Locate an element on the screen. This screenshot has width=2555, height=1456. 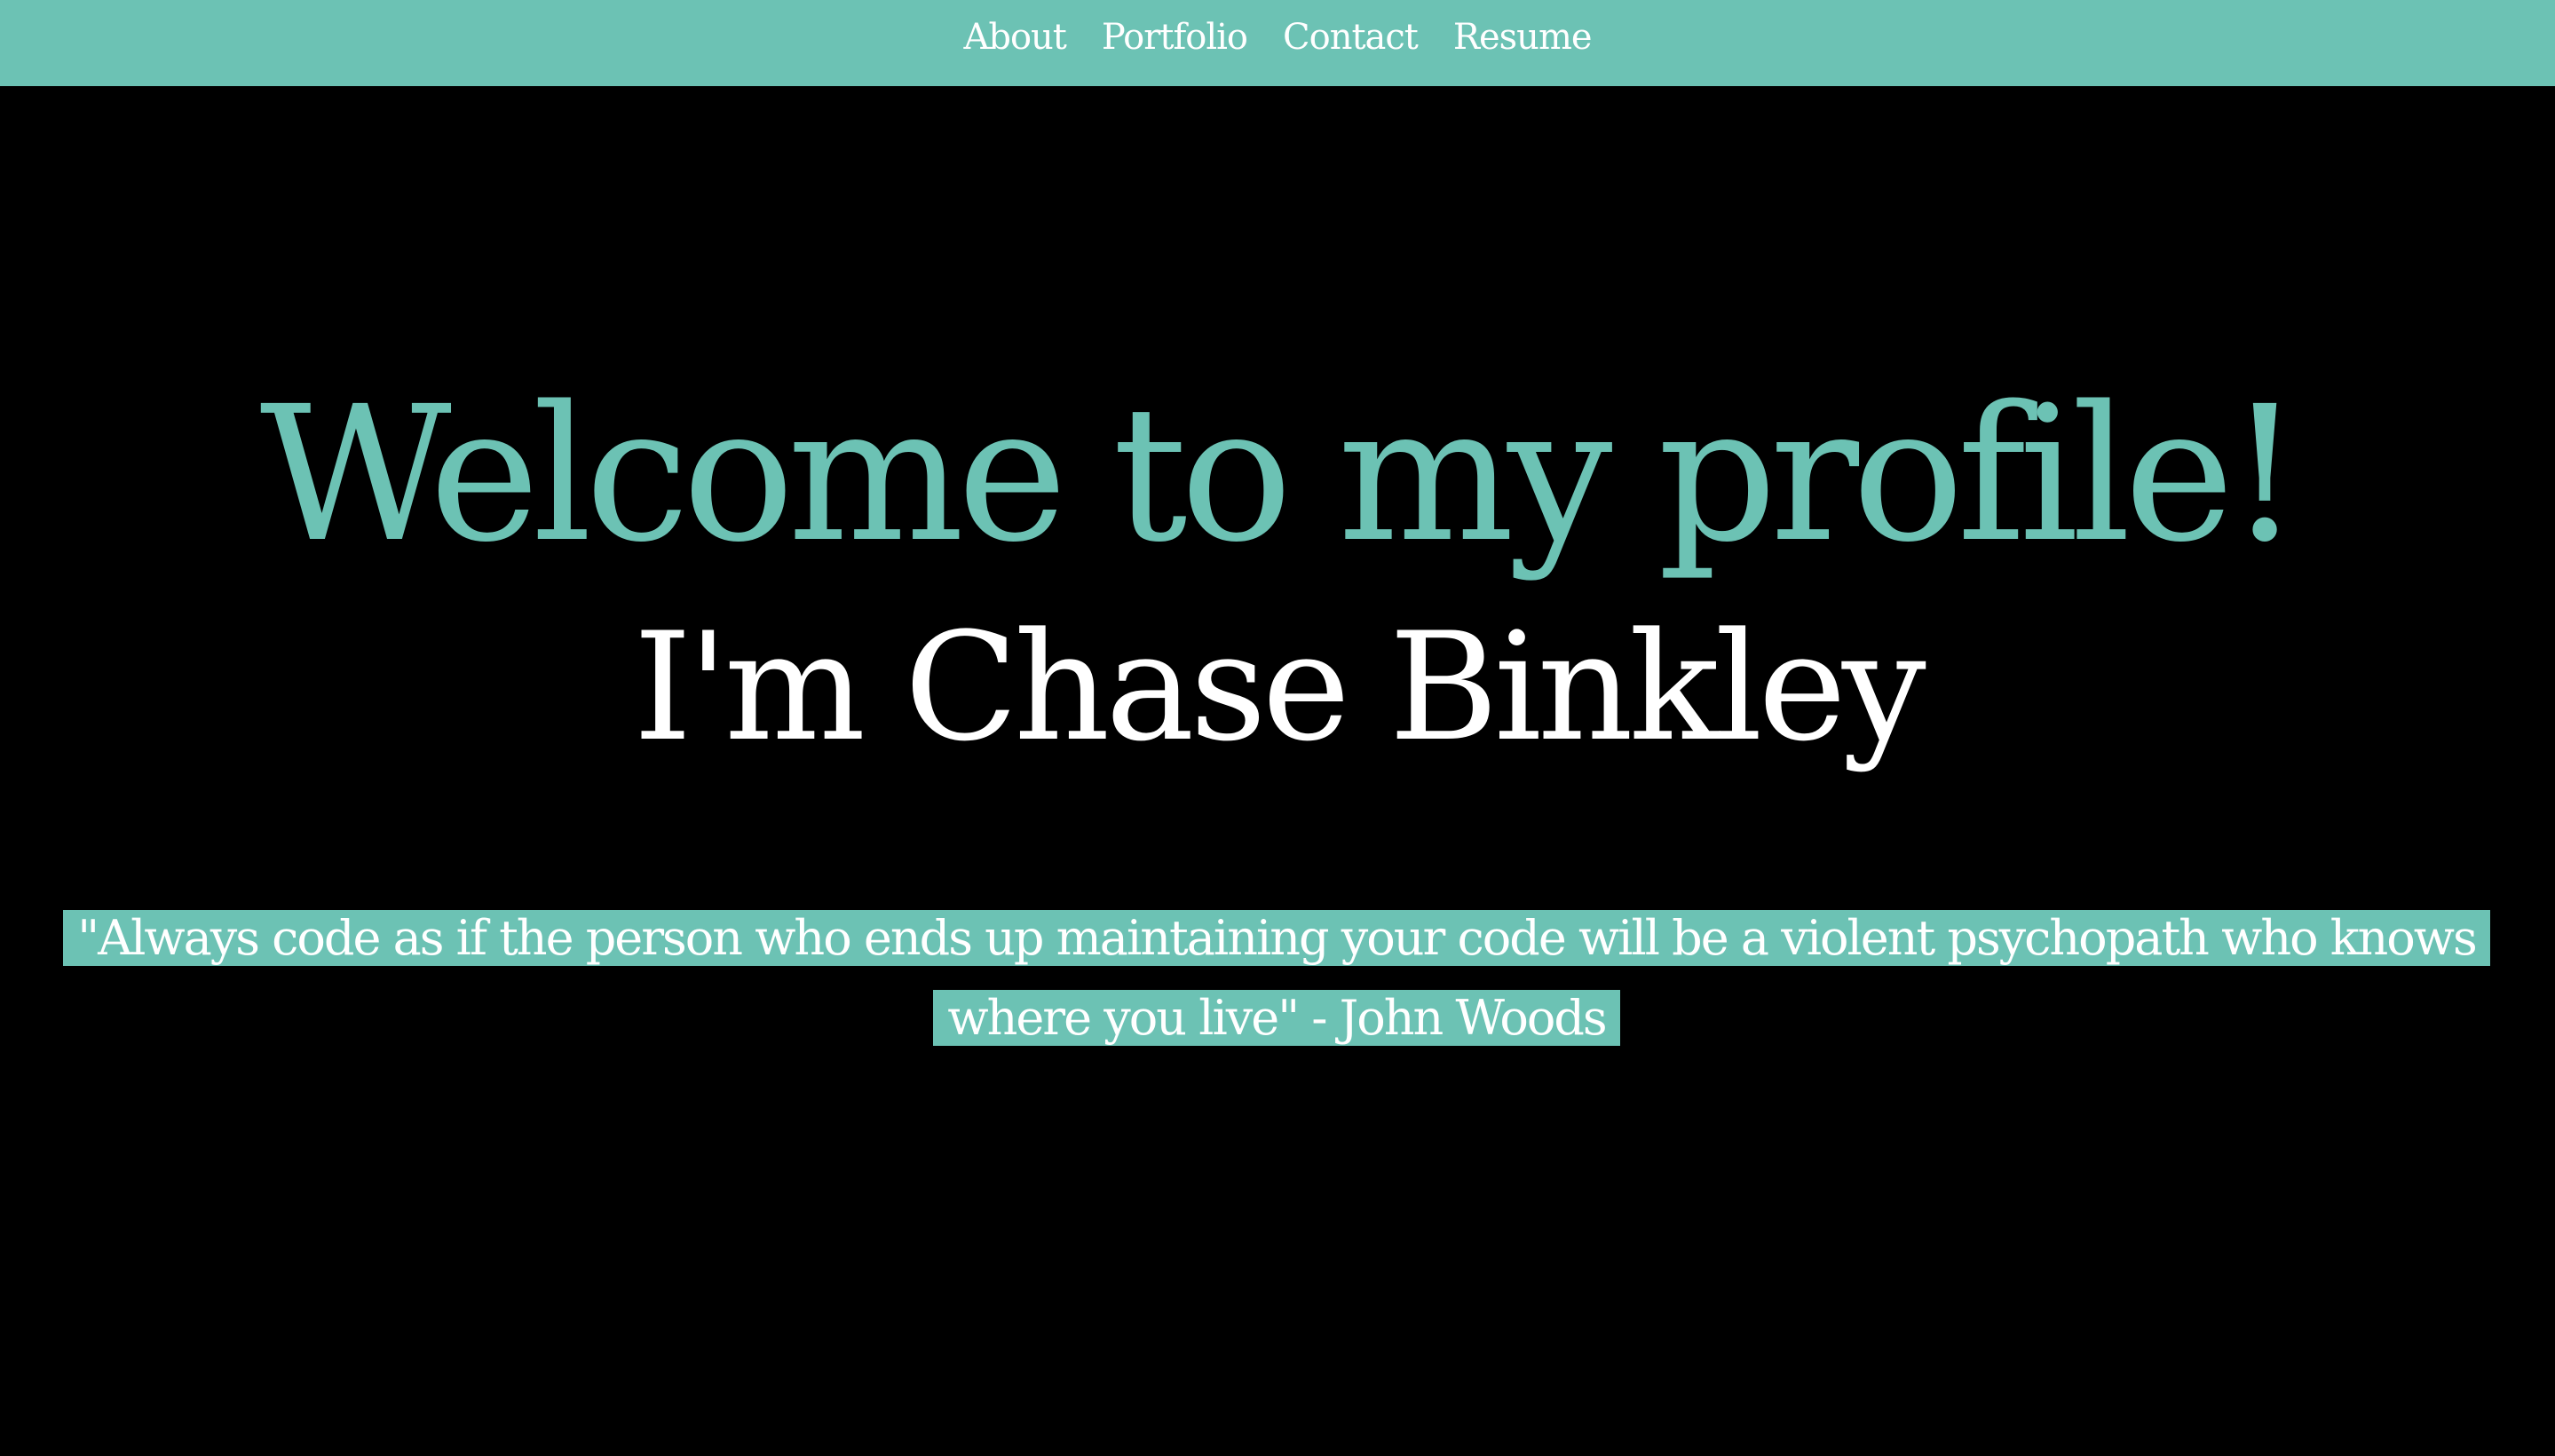
nav-link-contact: Contact is located at coordinates (1351, 43).